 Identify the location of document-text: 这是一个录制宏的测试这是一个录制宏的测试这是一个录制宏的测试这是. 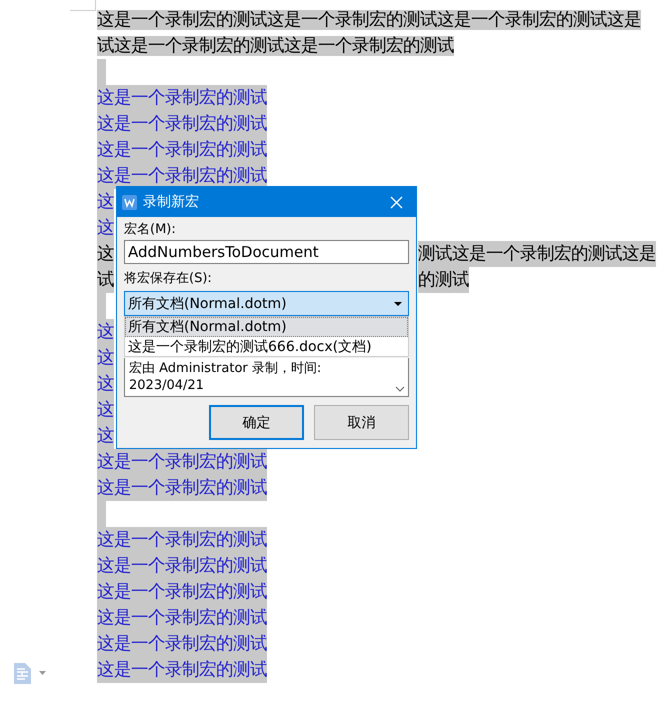
(369, 20).